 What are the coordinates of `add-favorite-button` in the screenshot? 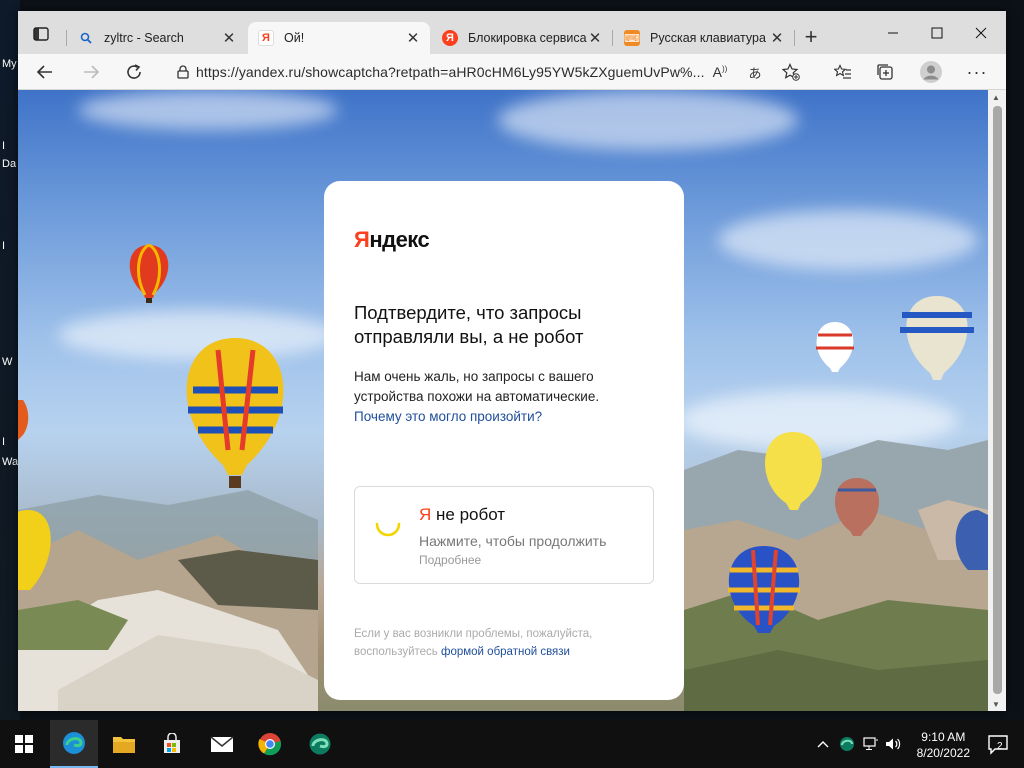 It's located at (791, 72).